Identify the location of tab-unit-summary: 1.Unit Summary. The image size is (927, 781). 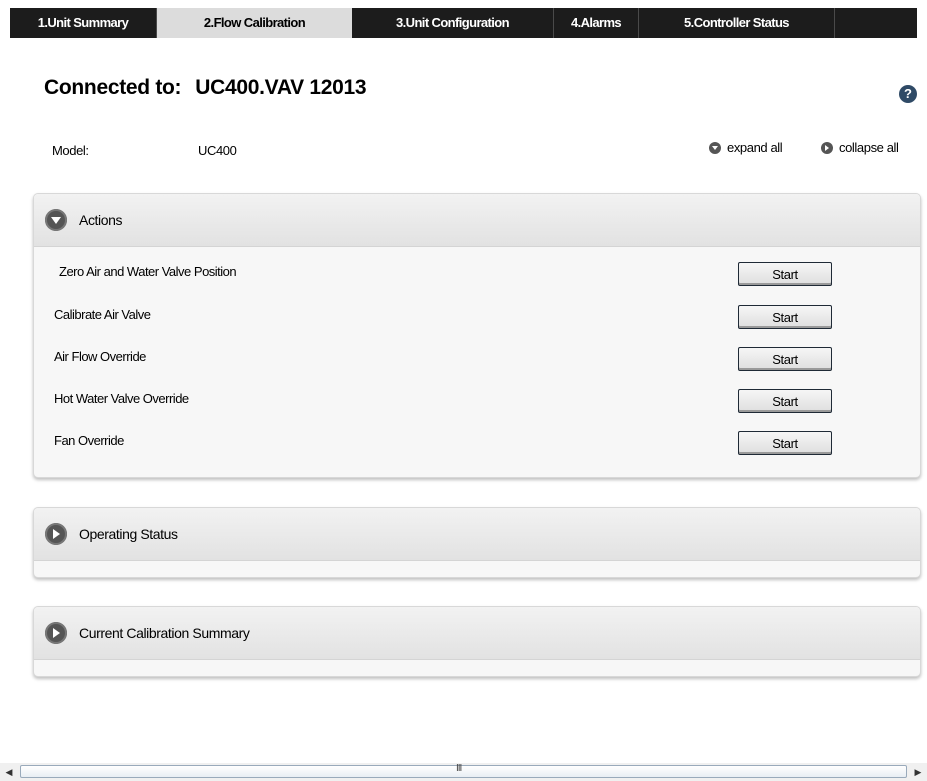
(83, 23).